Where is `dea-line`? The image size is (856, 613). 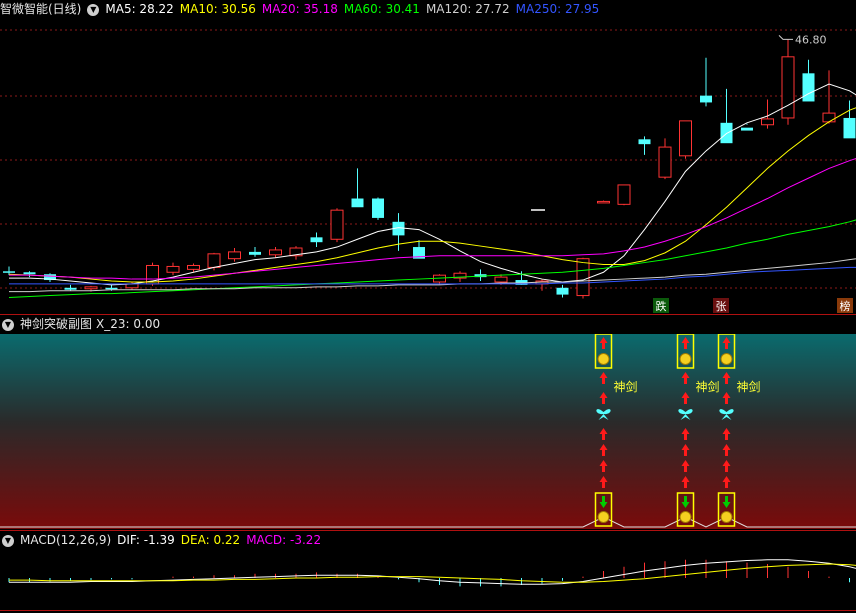
dea-line is located at coordinates (432, 573).